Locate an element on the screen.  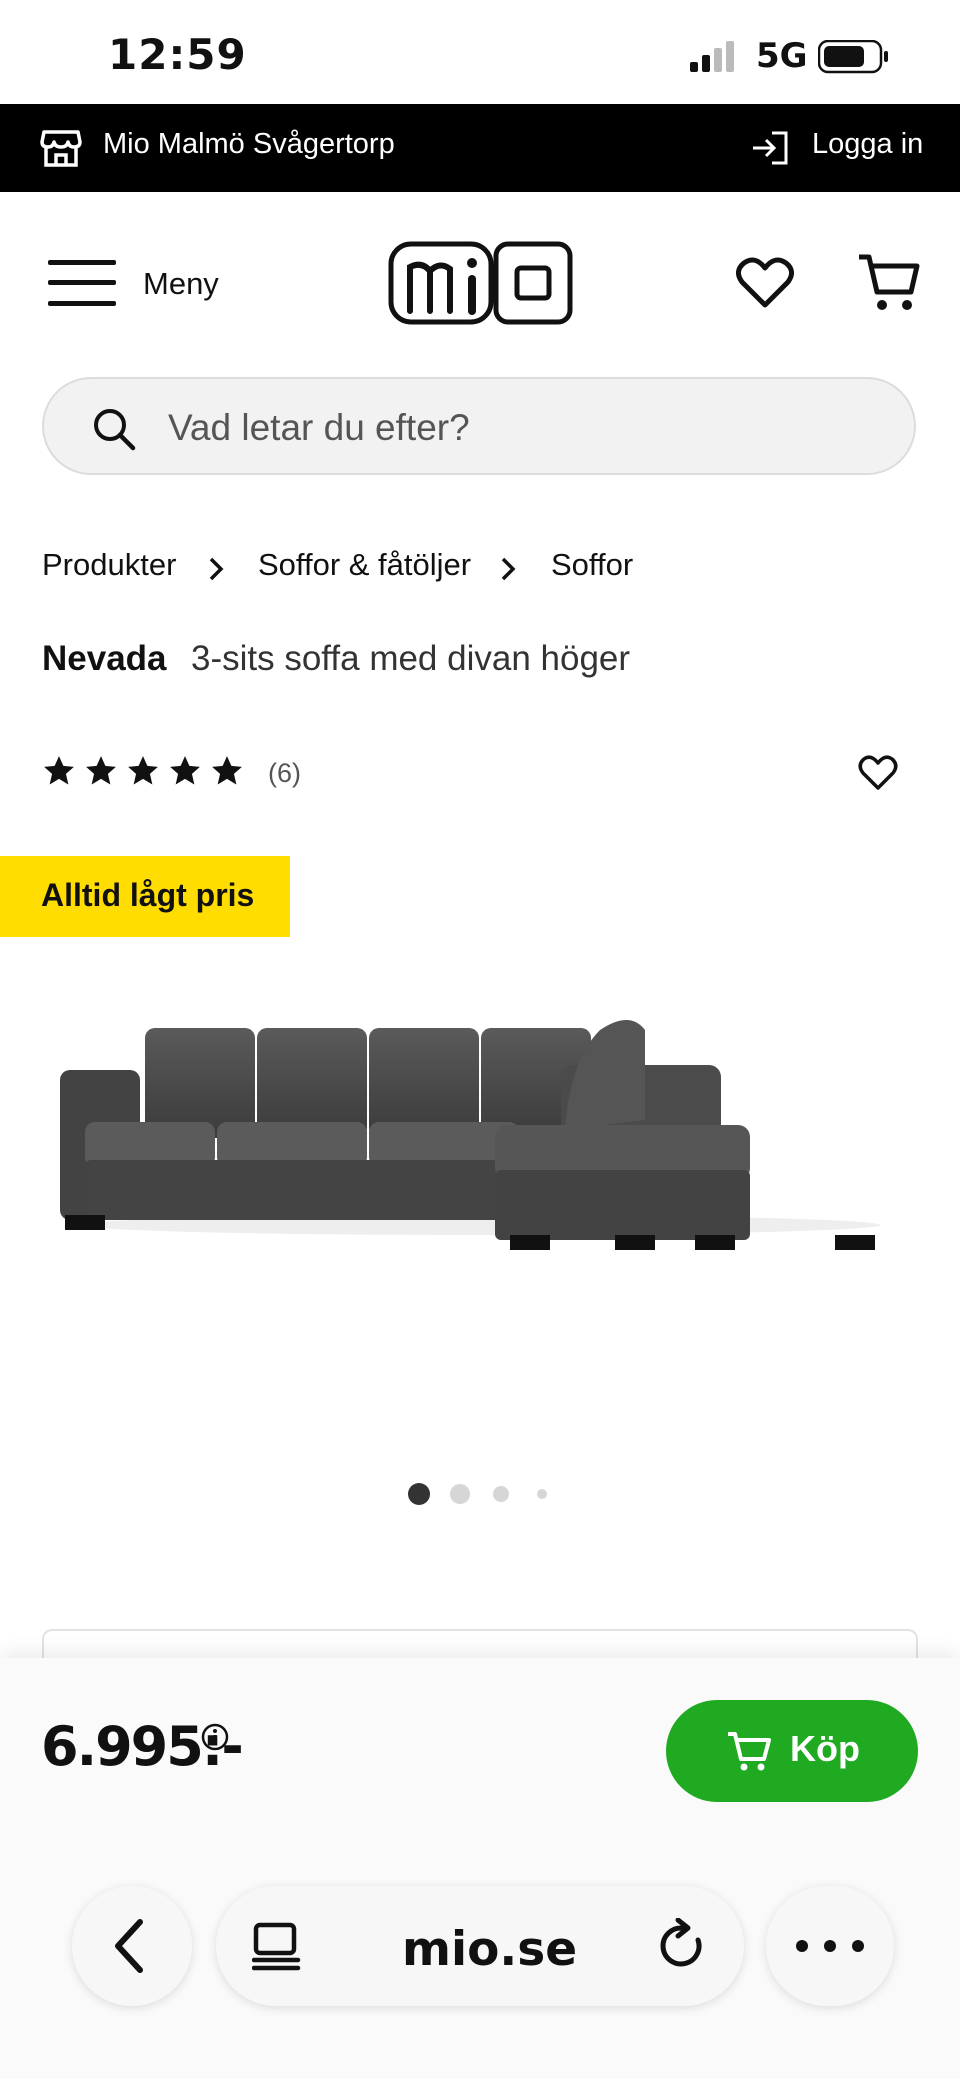
product-image is located at coordinates (480, 1145).